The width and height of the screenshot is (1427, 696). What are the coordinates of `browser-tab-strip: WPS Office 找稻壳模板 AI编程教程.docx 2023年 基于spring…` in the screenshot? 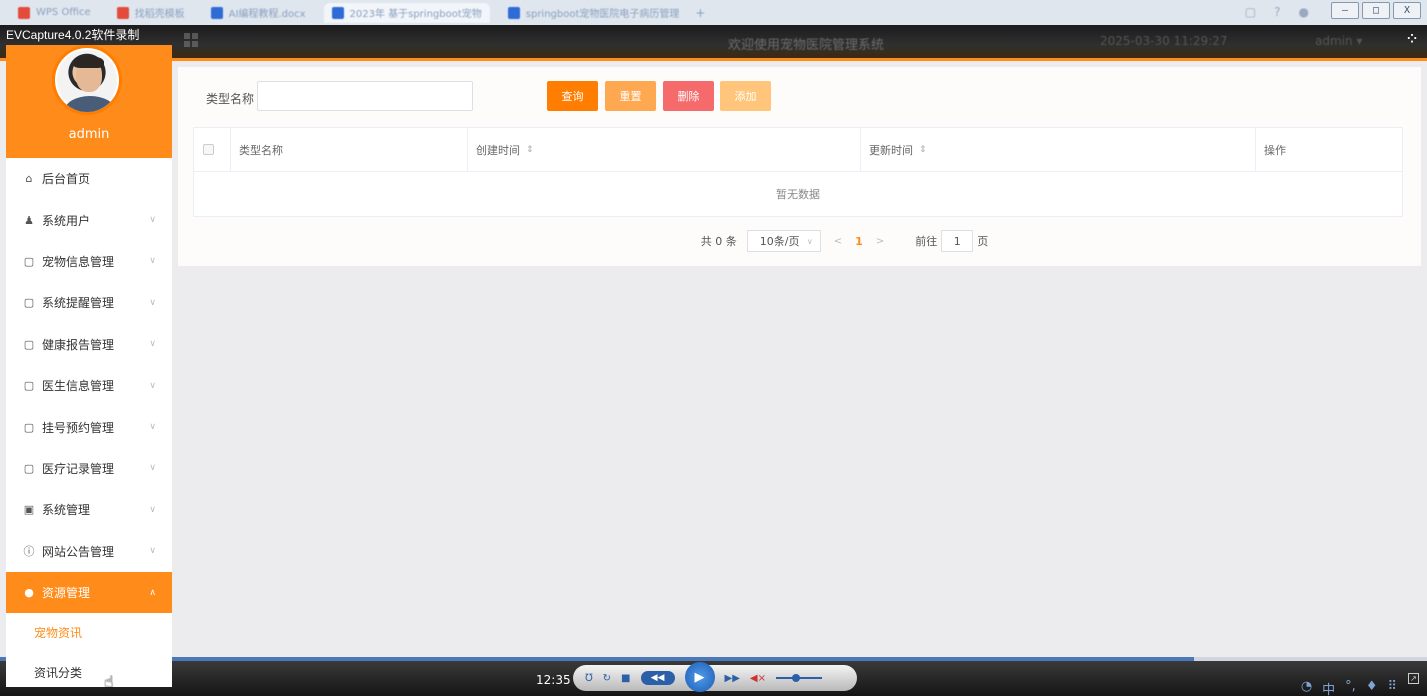 It's located at (713, 12).